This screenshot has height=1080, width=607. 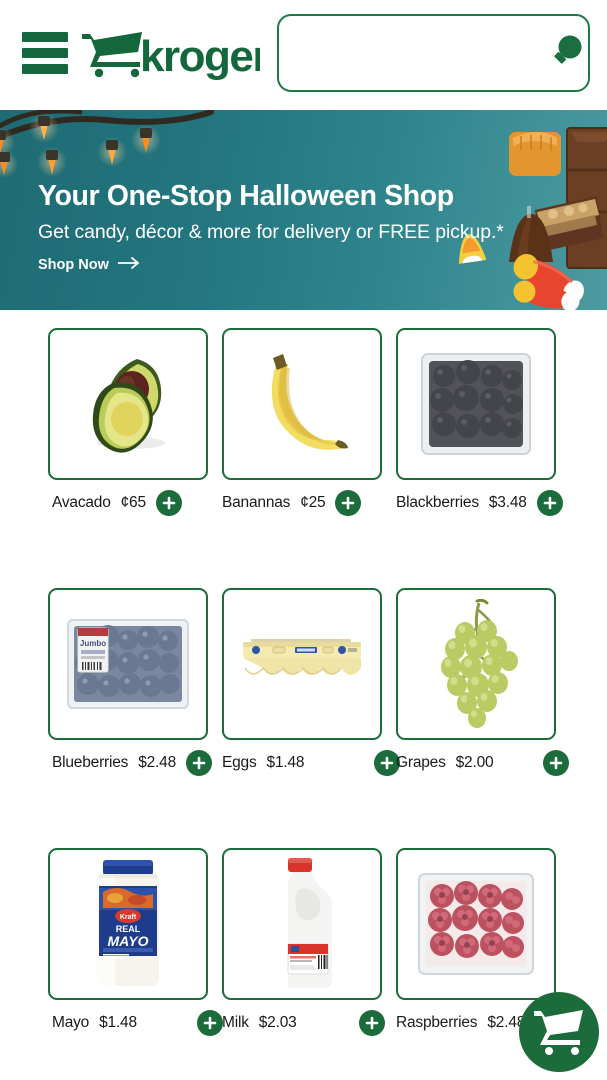 I want to click on shop-now-link: Shop Now, so click(x=90, y=265).